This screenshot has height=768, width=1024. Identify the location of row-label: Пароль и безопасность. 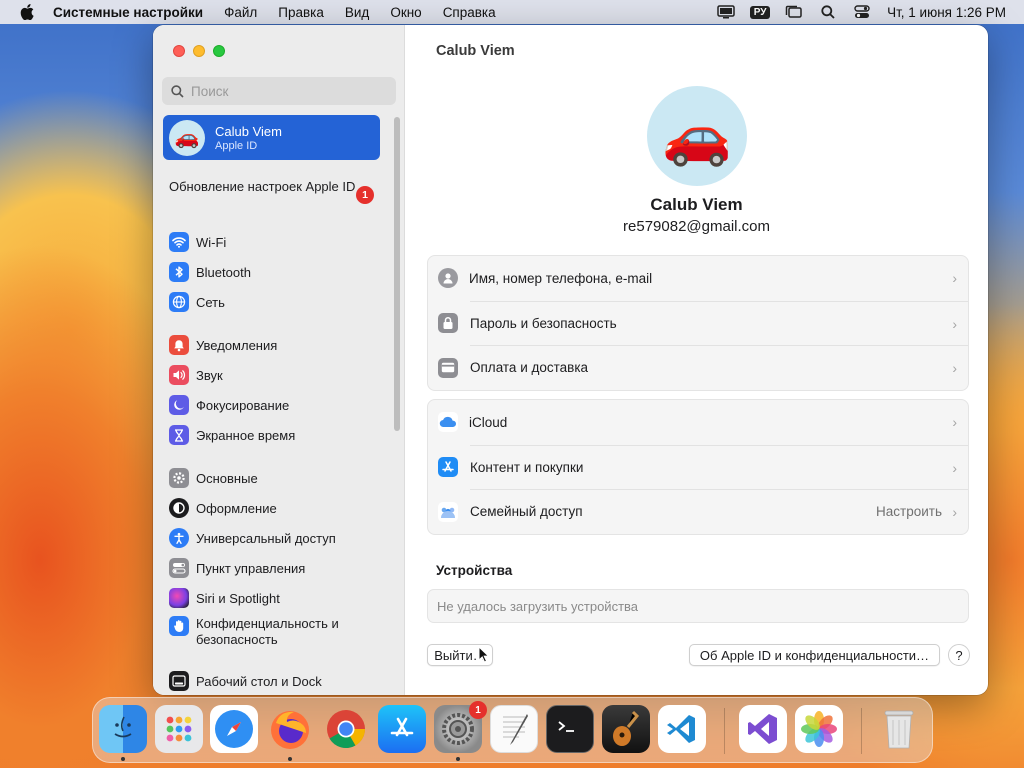
(543, 323).